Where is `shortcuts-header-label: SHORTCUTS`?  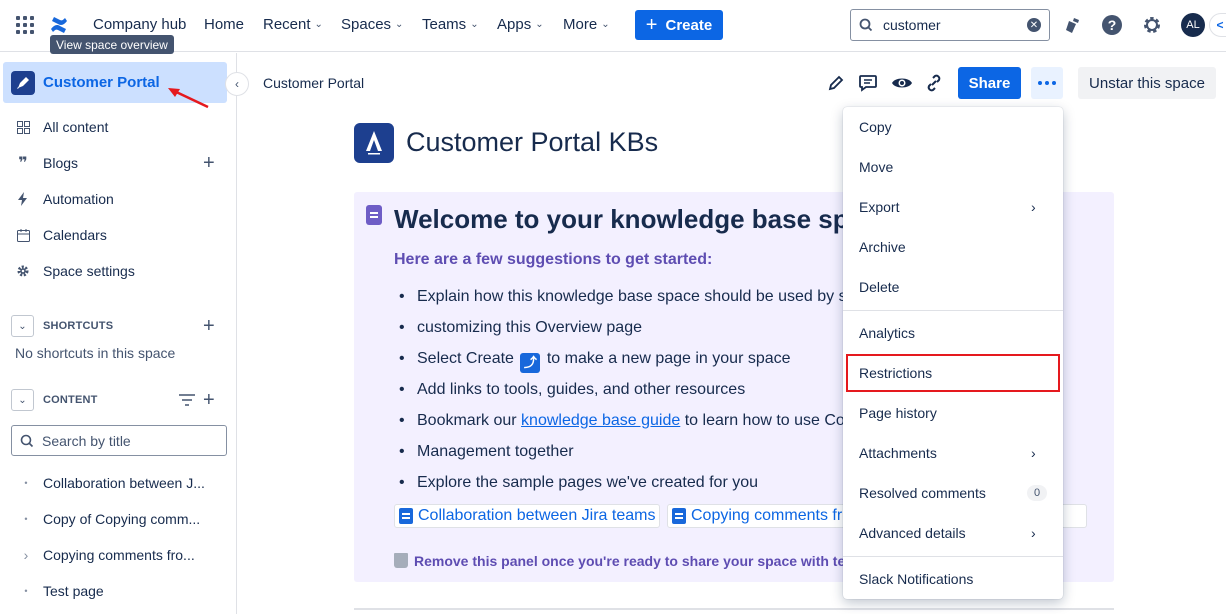 shortcuts-header-label: SHORTCUTS is located at coordinates (78, 326).